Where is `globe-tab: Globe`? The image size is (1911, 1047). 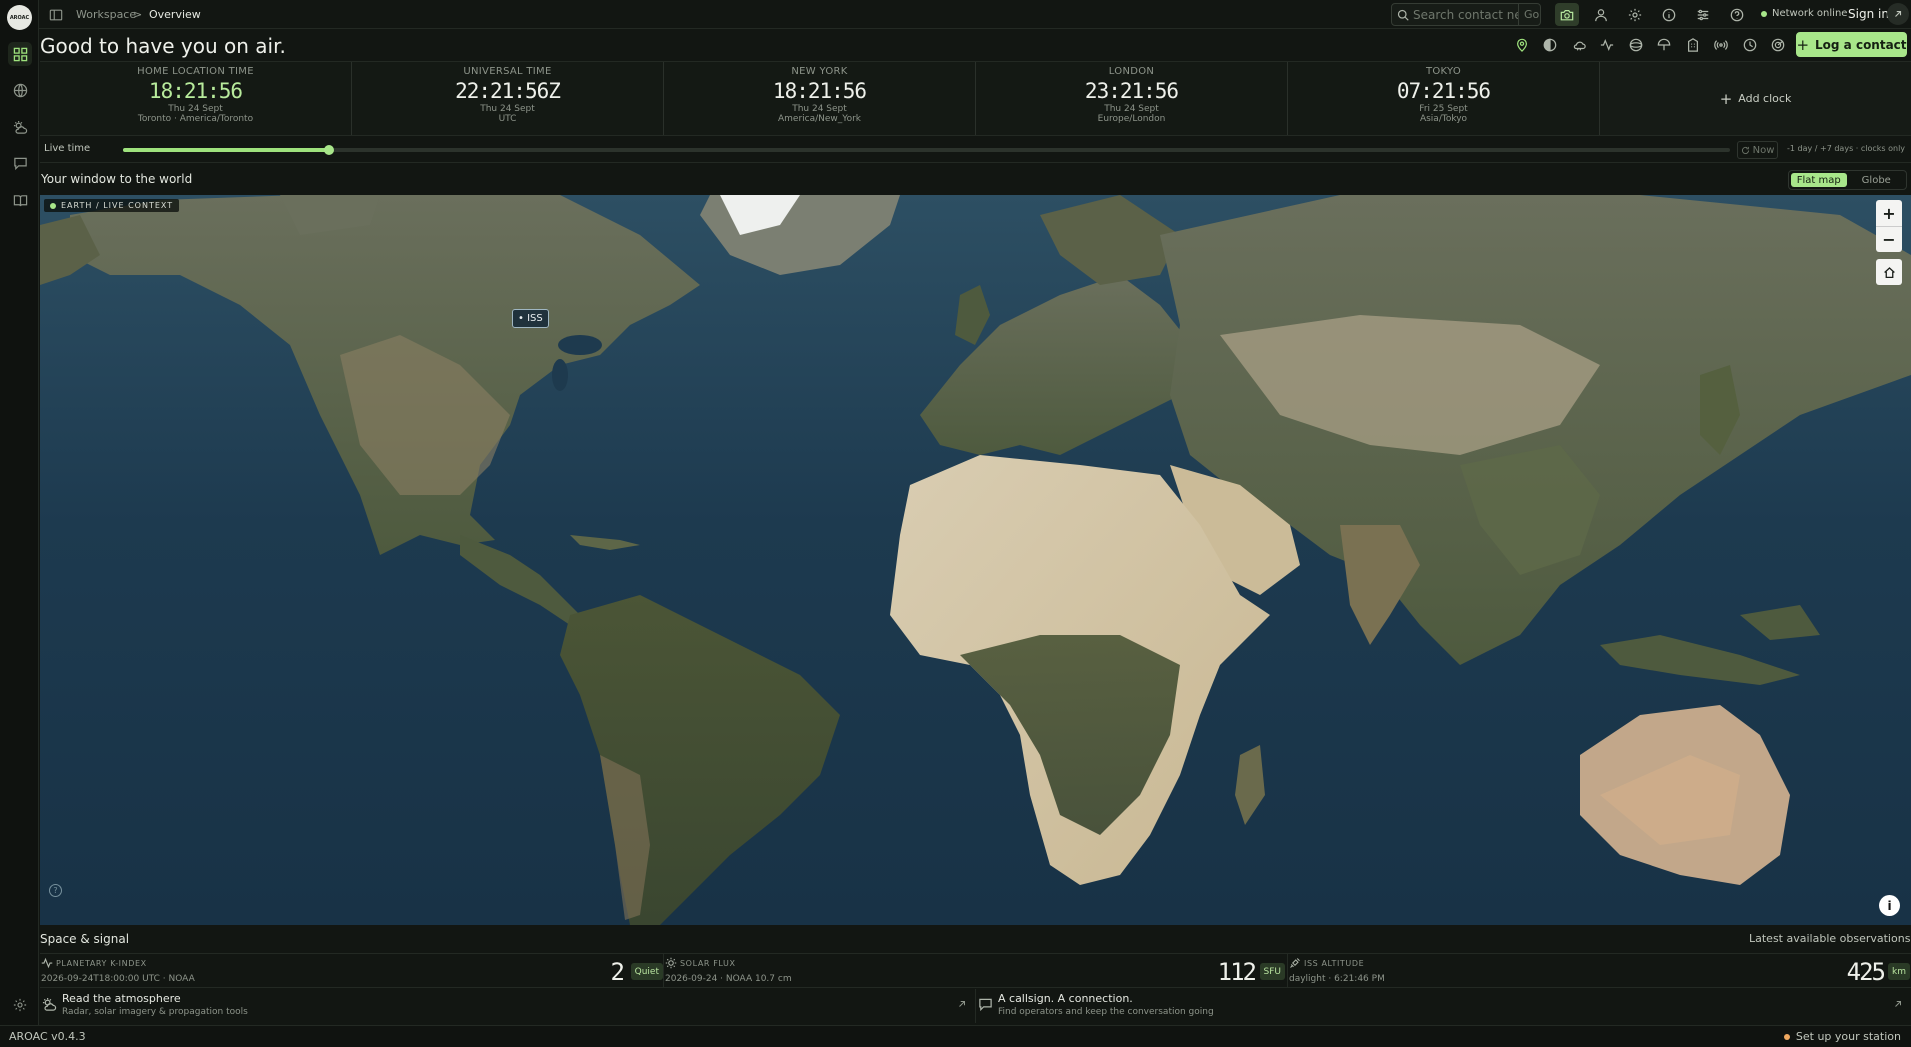 globe-tab: Globe is located at coordinates (1877, 180).